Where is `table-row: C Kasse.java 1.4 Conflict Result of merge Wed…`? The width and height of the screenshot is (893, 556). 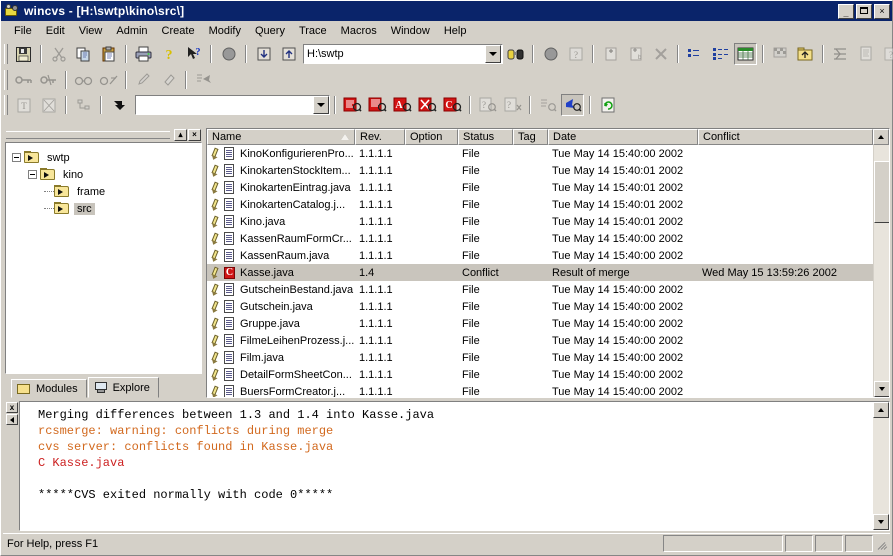 table-row: C Kasse.java 1.4 Conflict Result of merge Wed… is located at coordinates (540, 272).